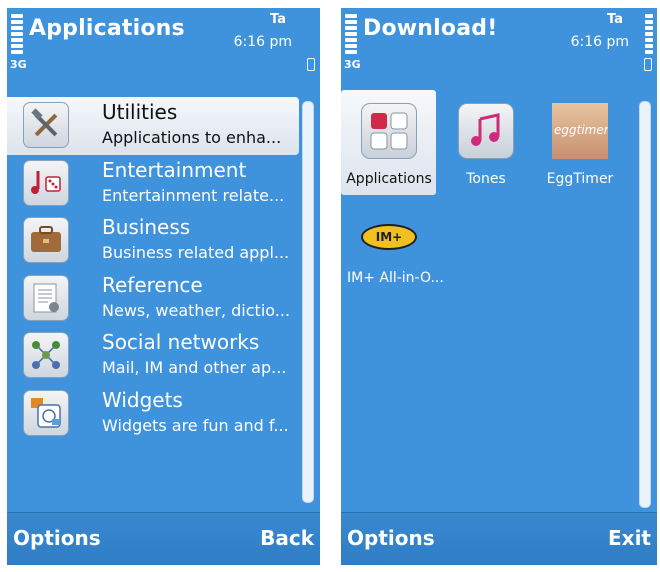  I want to click on social-network-icon, so click(46, 355).